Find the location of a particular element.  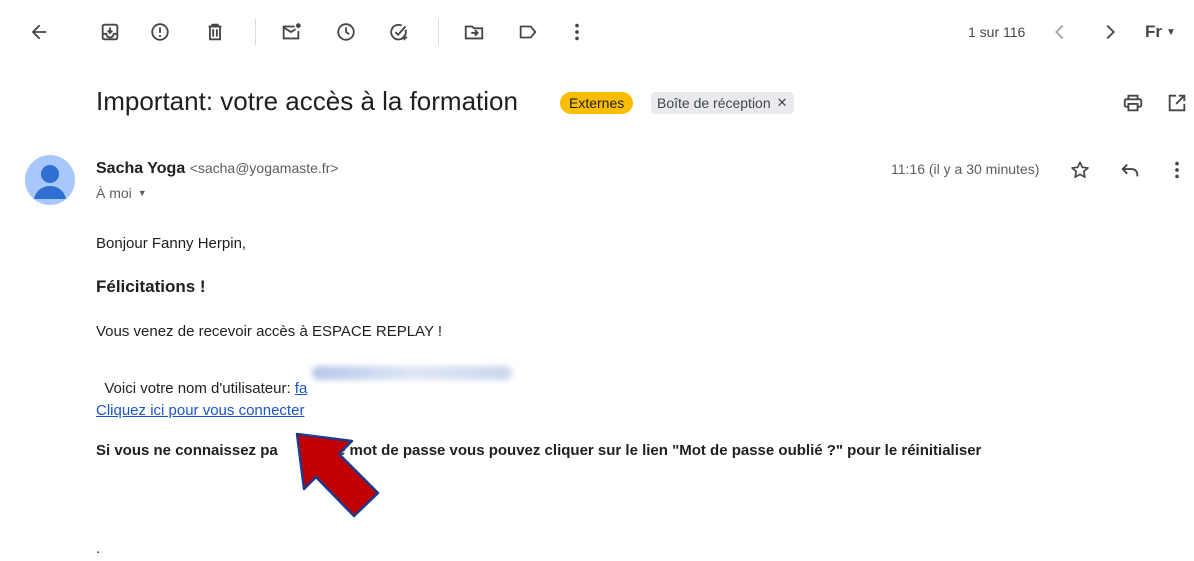

delete-button is located at coordinates (215, 32).